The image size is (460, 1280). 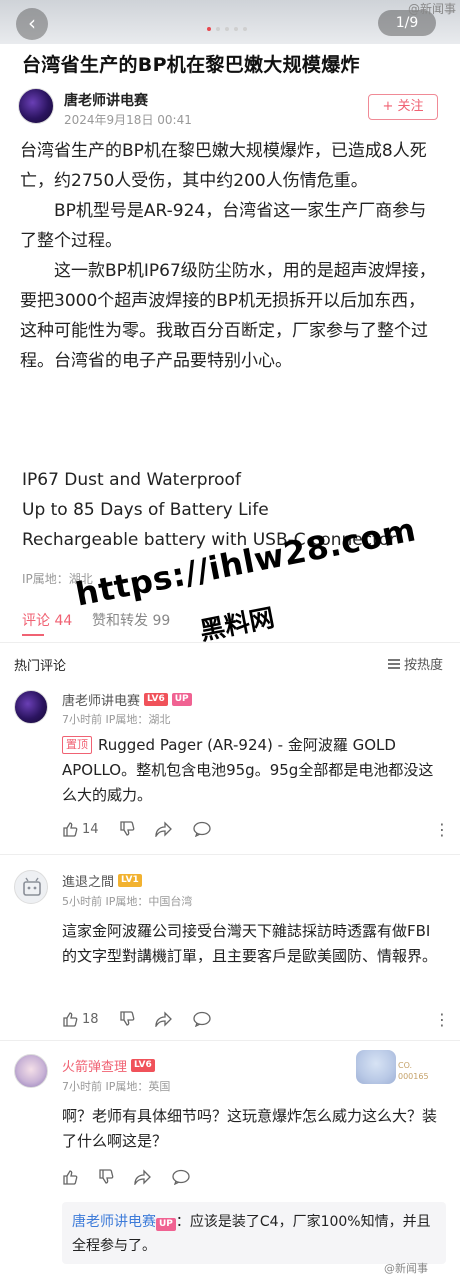 I want to click on comment-meta: 7小时前 IP属地：英国, so click(x=116, y=1086).